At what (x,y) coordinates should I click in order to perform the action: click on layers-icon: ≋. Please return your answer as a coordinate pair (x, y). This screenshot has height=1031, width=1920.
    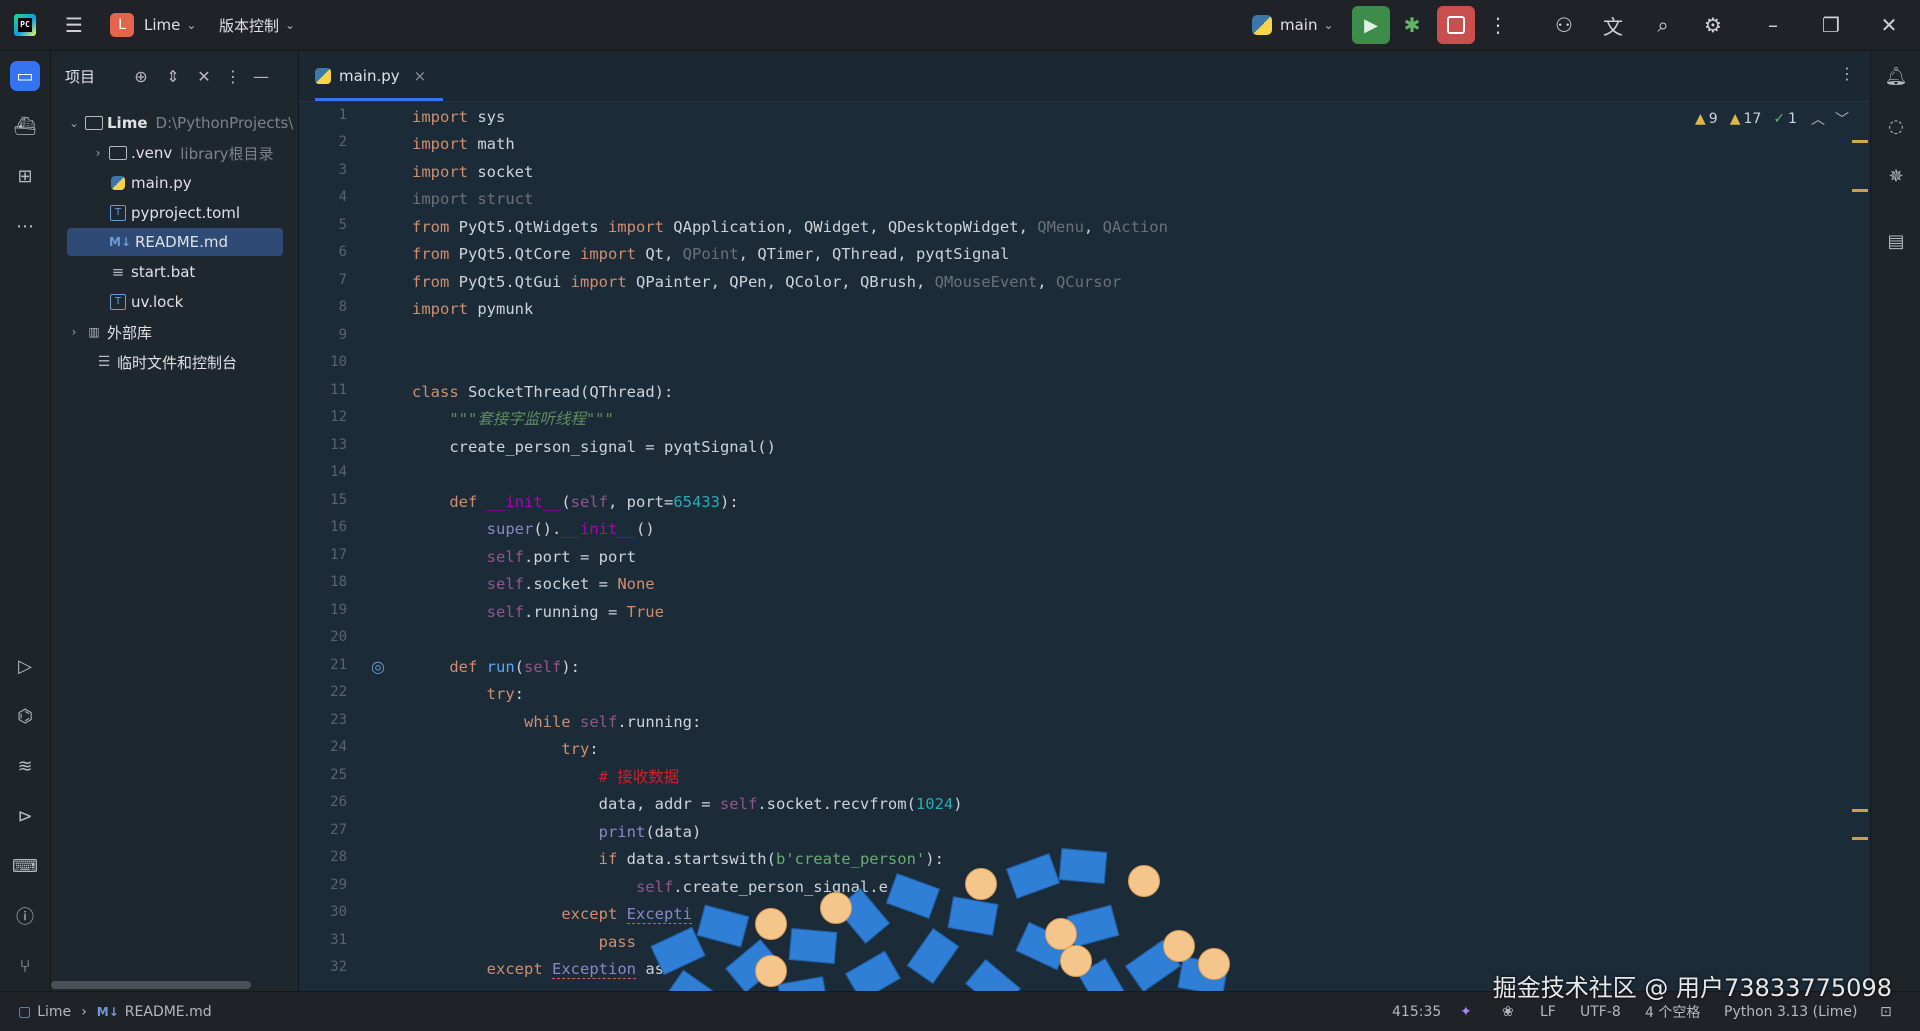
    Looking at the image, I should click on (25, 766).